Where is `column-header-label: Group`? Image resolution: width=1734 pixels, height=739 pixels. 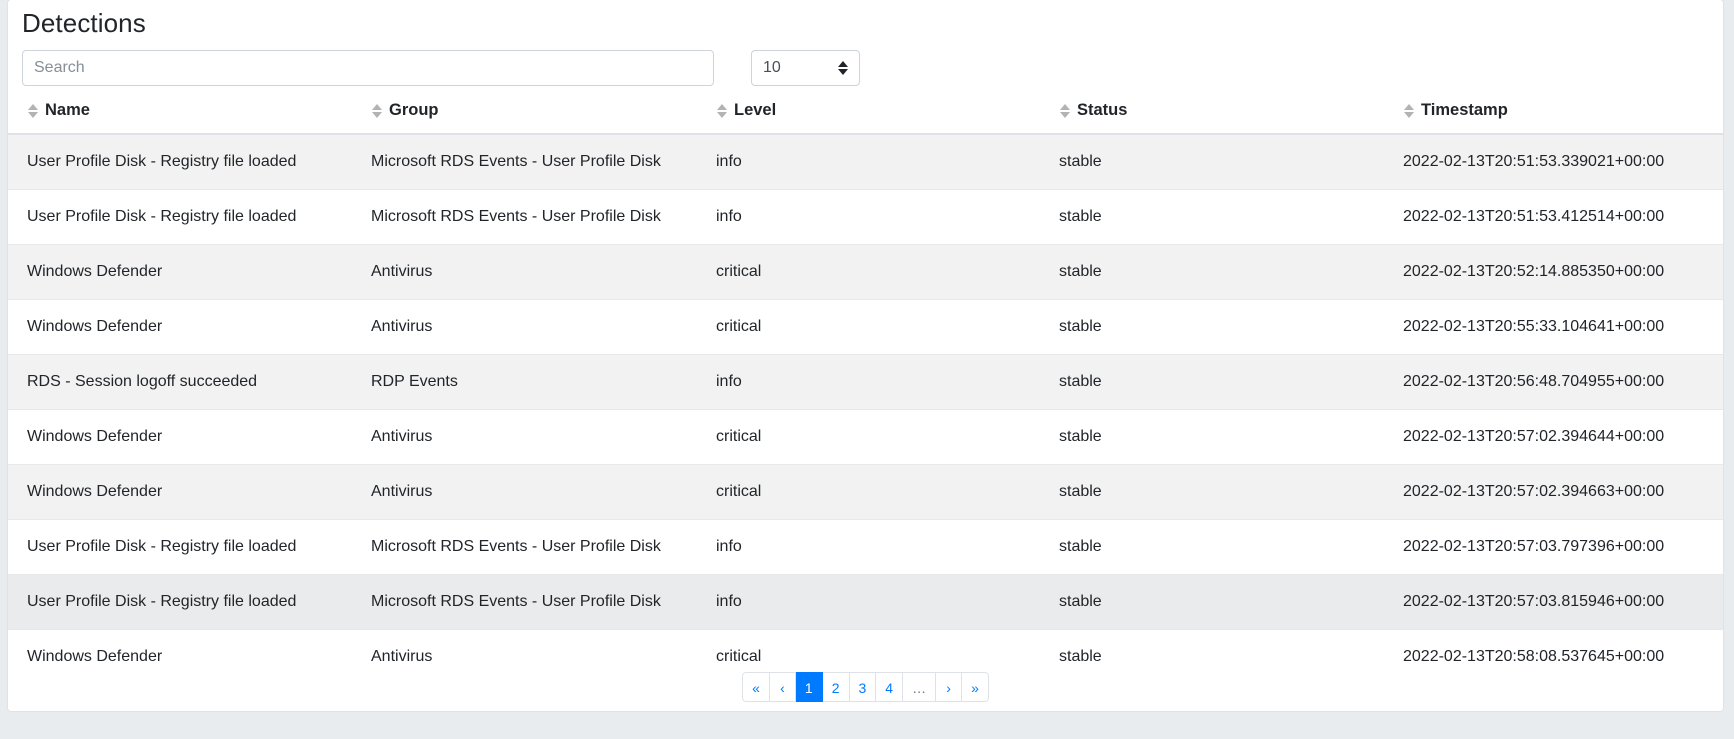
column-header-label: Group is located at coordinates (414, 110).